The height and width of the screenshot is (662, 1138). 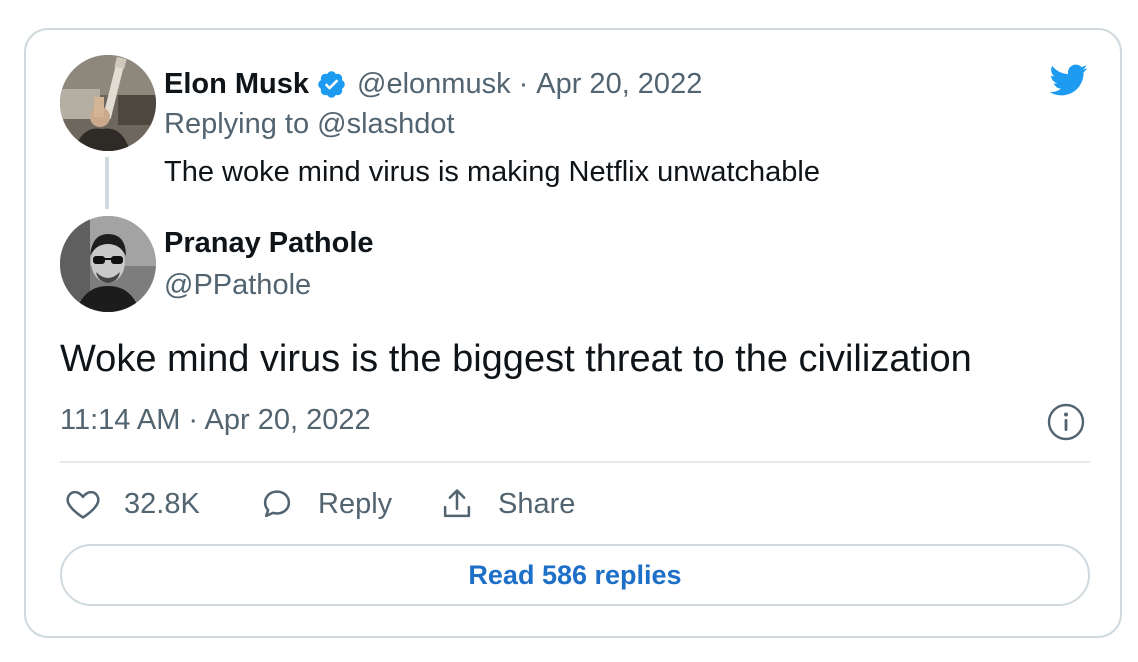 What do you see at coordinates (107, 183) in the screenshot?
I see `thread-connector-line` at bounding box center [107, 183].